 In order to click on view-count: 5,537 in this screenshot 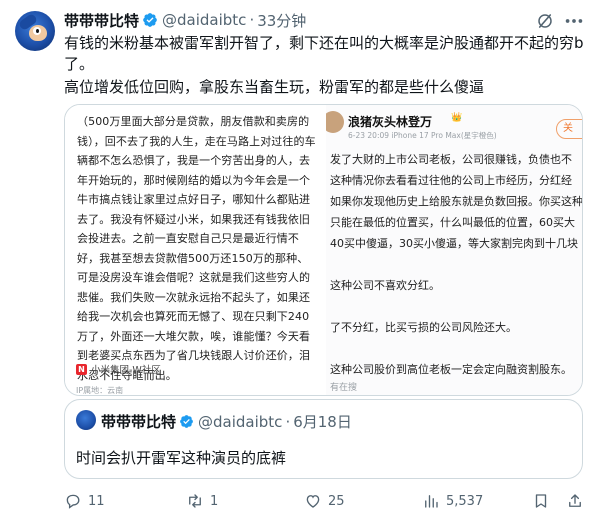, I will do `click(465, 501)`.